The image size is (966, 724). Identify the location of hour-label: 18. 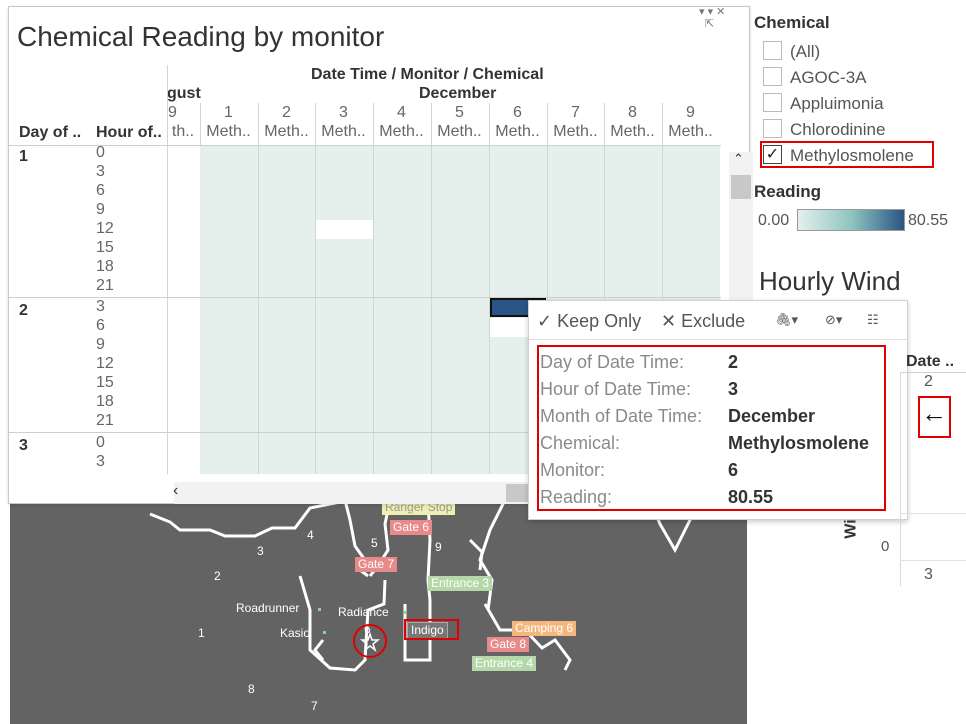
(105, 266).